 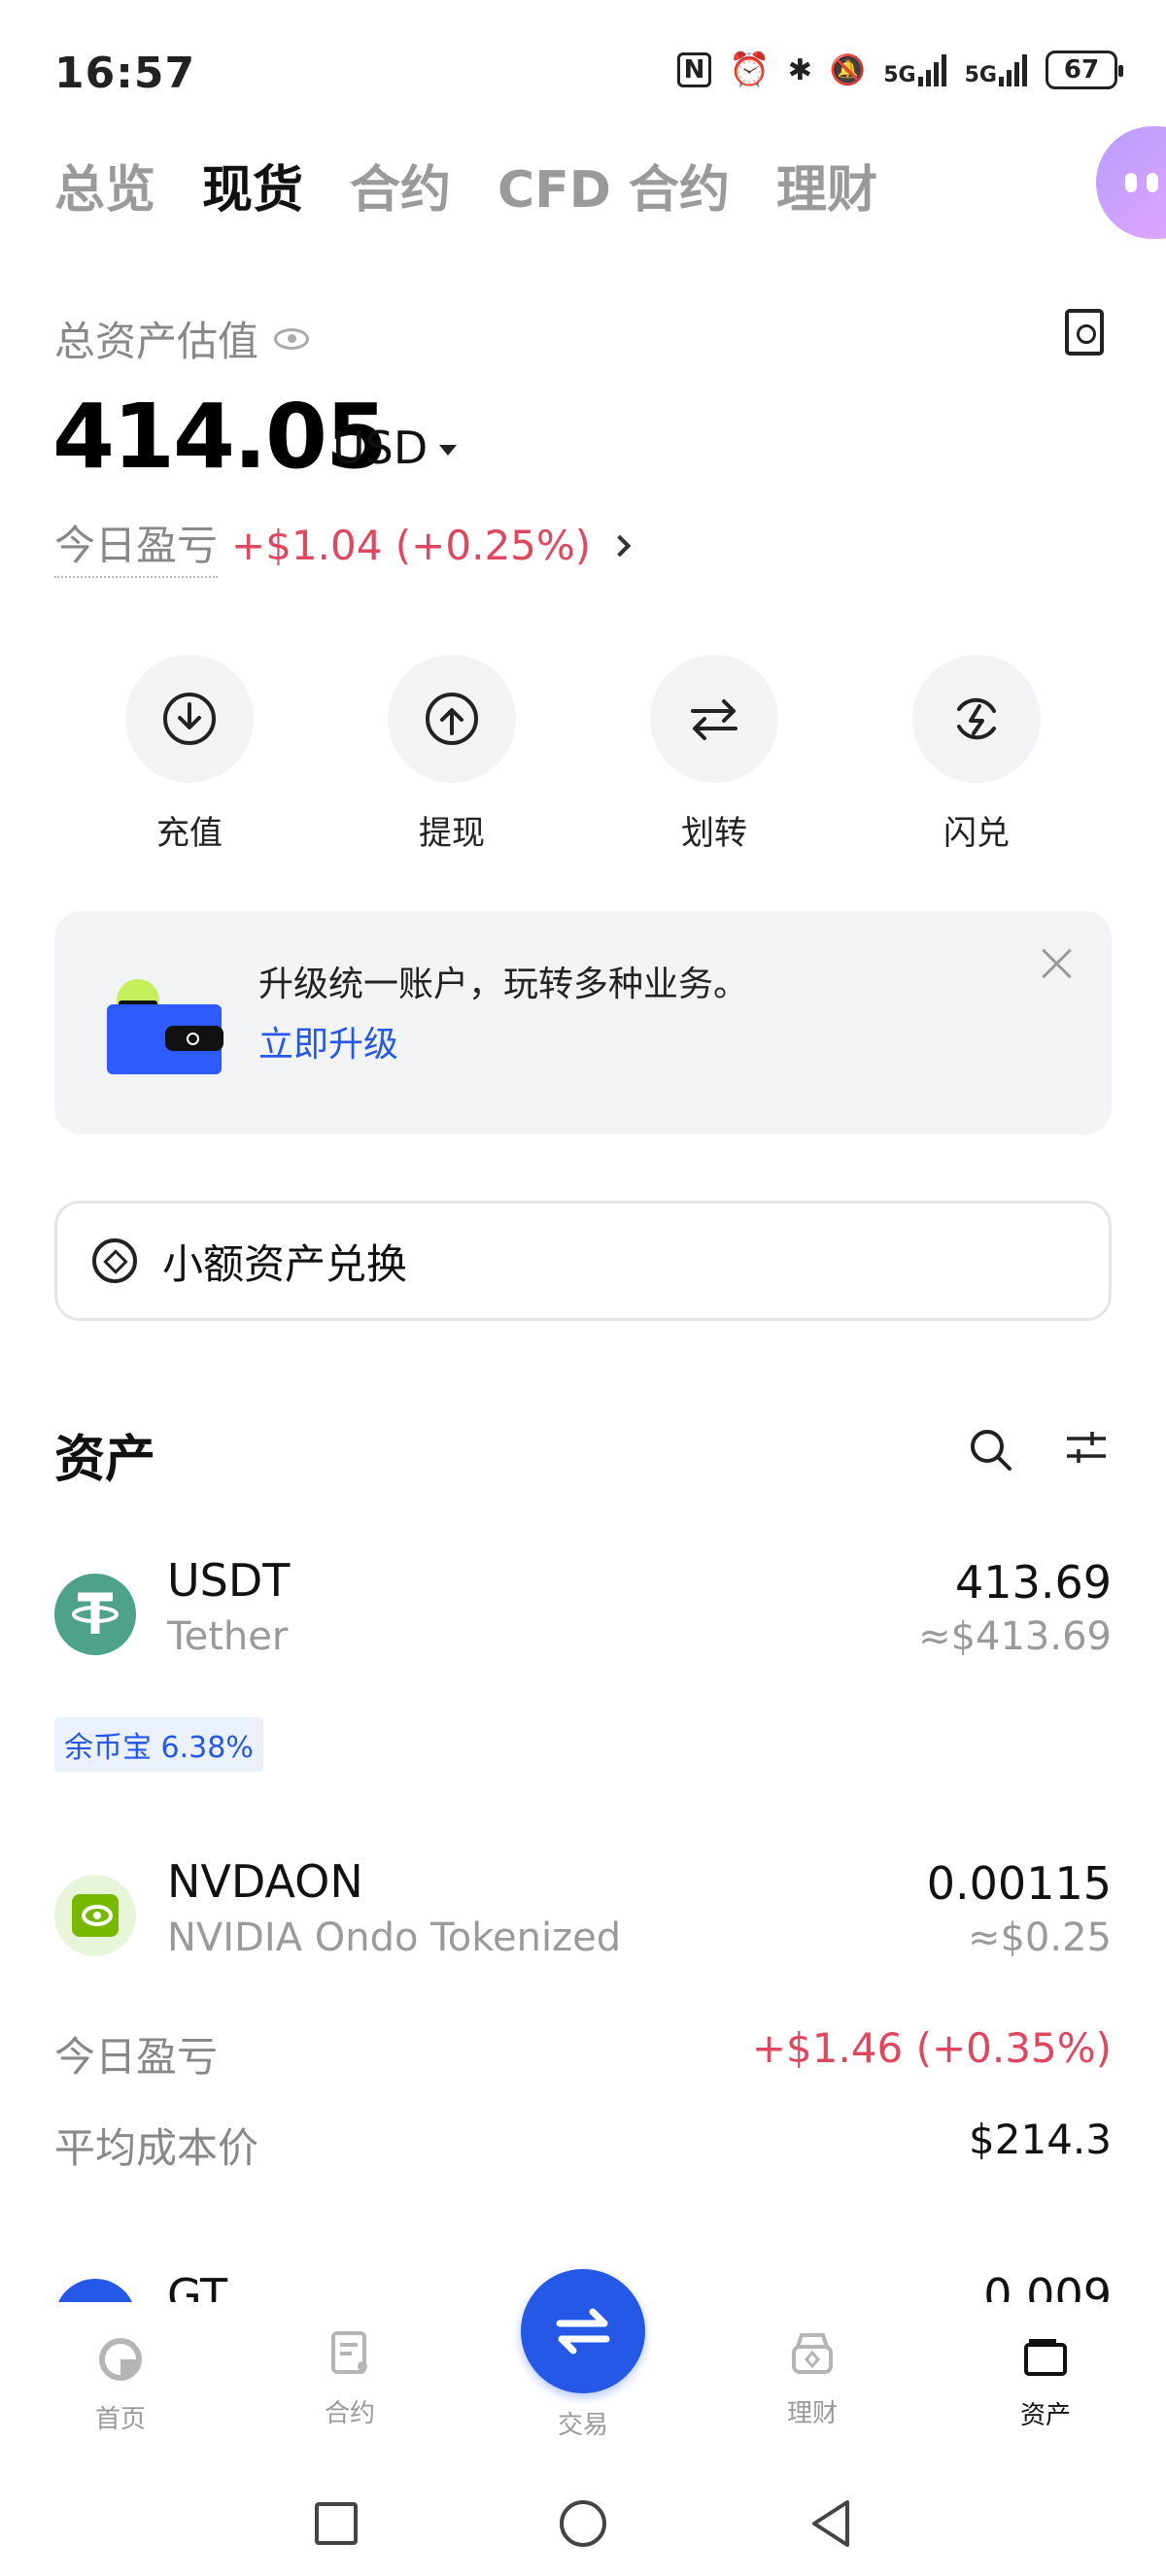 I want to click on asset-amount: 0.009, so click(x=1047, y=2285).